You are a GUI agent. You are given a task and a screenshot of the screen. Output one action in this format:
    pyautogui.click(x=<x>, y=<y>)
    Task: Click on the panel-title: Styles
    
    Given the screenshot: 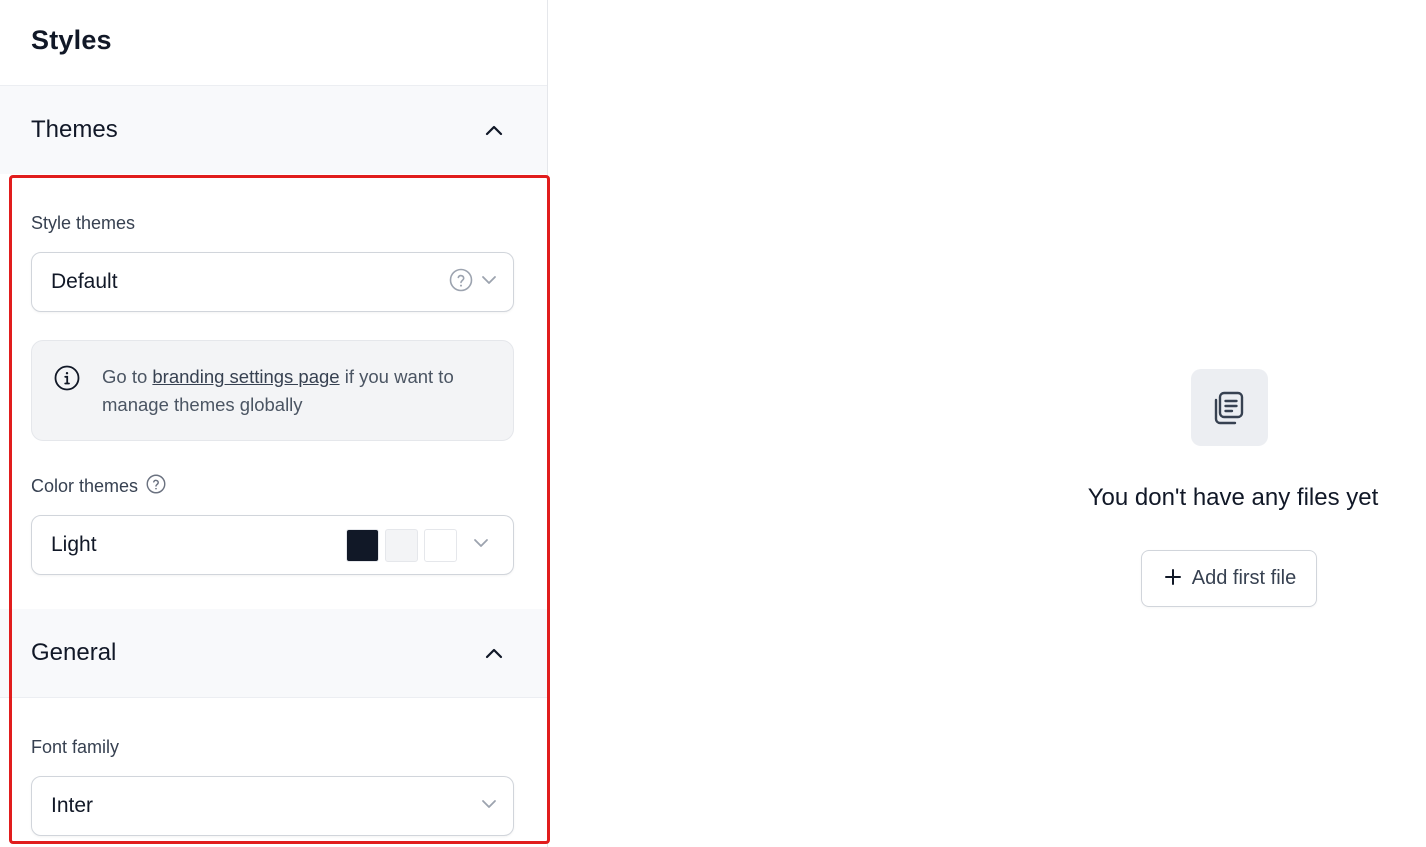 What is the action you would take?
    pyautogui.click(x=71, y=40)
    